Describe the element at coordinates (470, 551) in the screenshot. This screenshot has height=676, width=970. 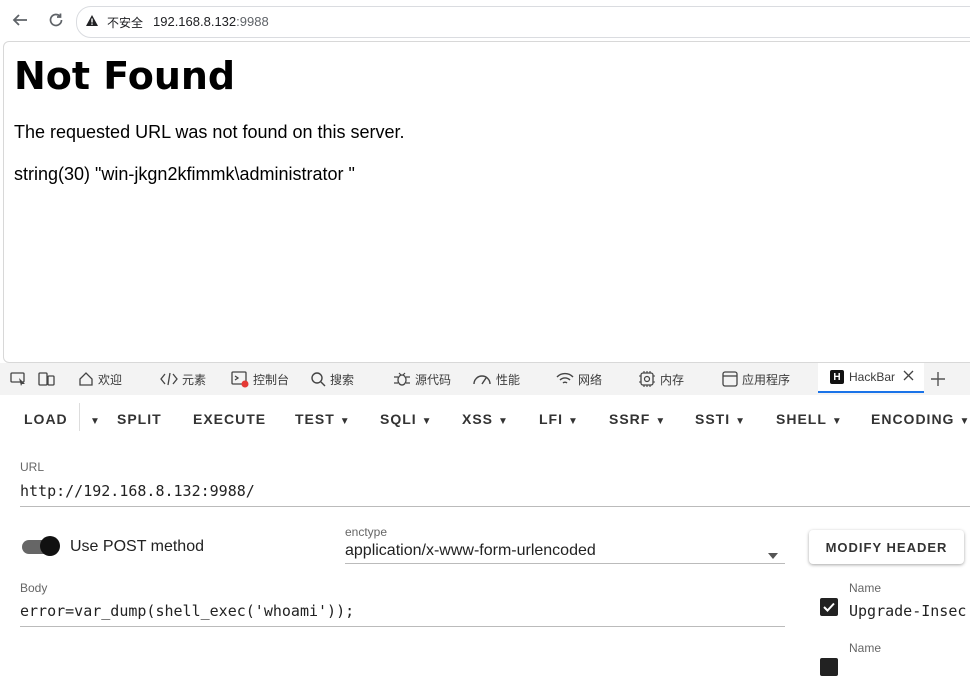
I see `enctype-select: application/x-www-form-urlencoded` at that location.